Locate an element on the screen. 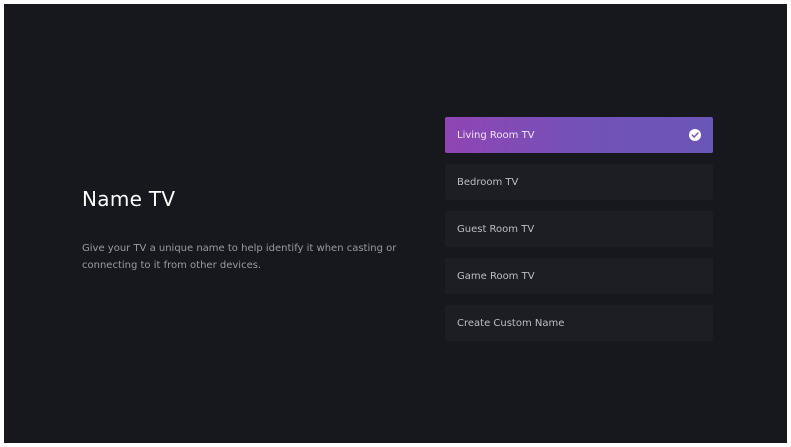 Image resolution: width=791 pixels, height=447 pixels. option-label: Game Room TV is located at coordinates (496, 276).